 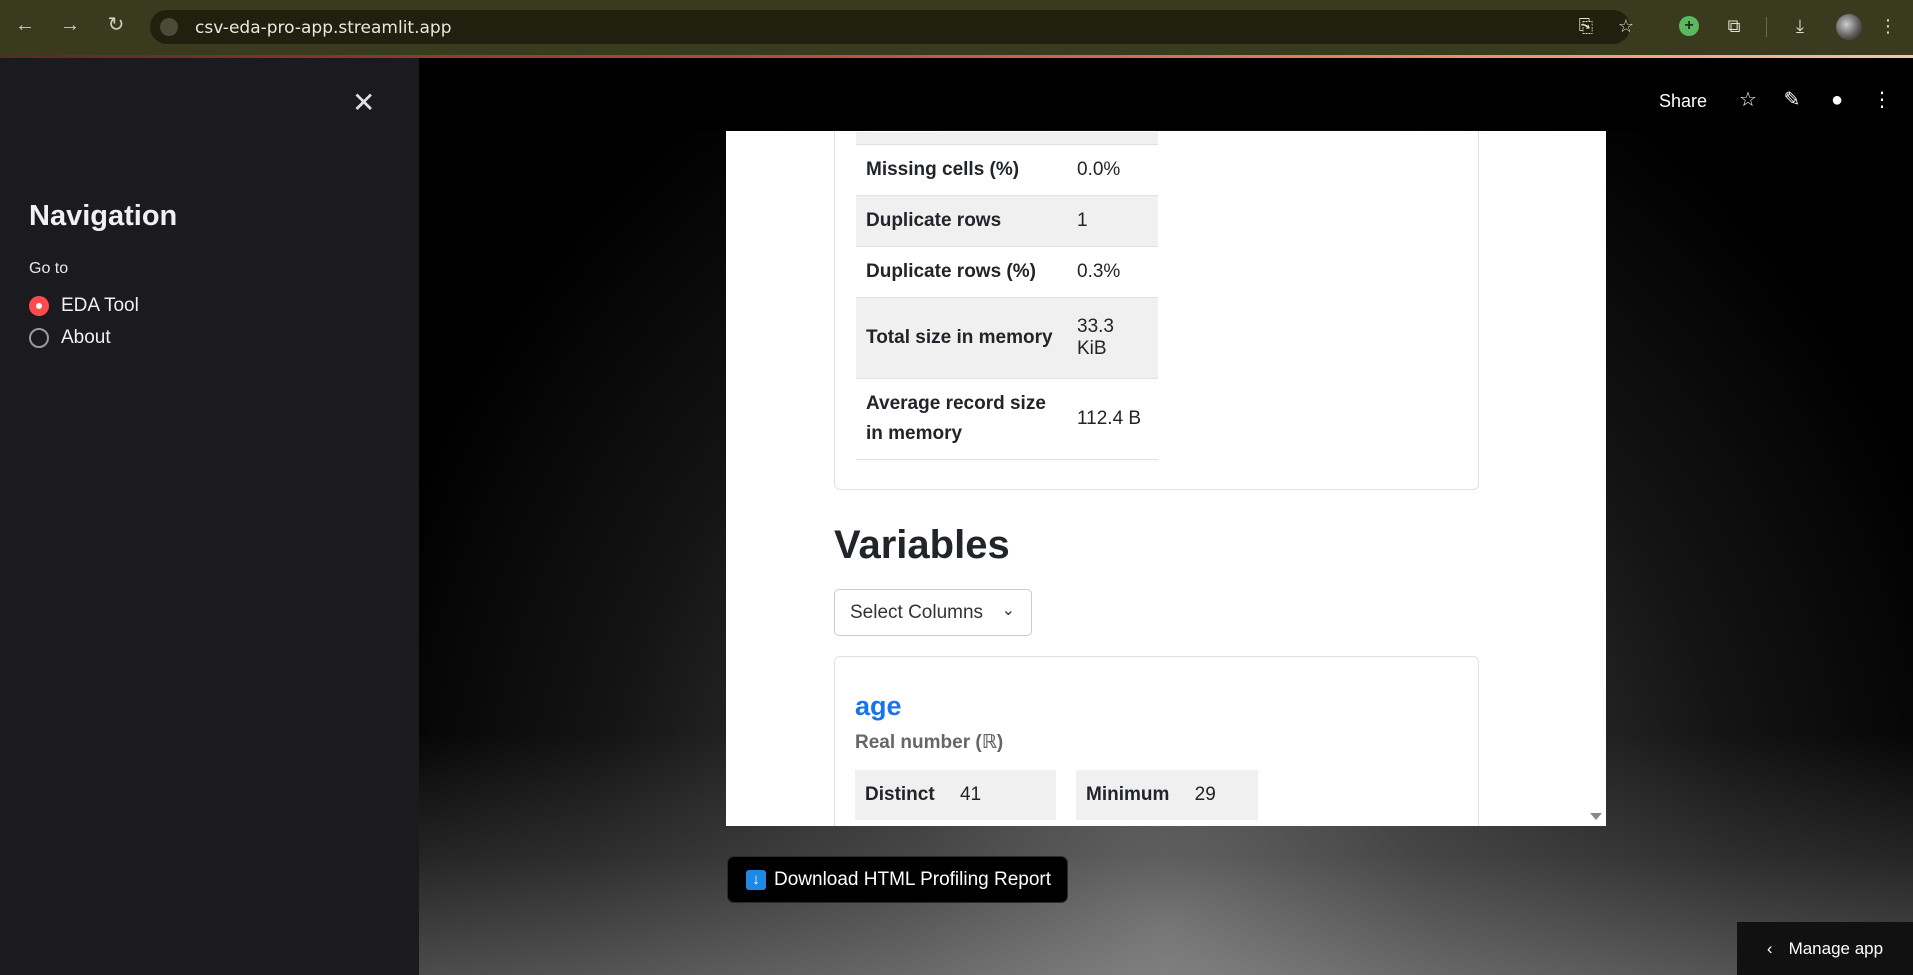 What do you see at coordinates (1112, 170) in the screenshot?
I see `stat-value: 0.0%` at bounding box center [1112, 170].